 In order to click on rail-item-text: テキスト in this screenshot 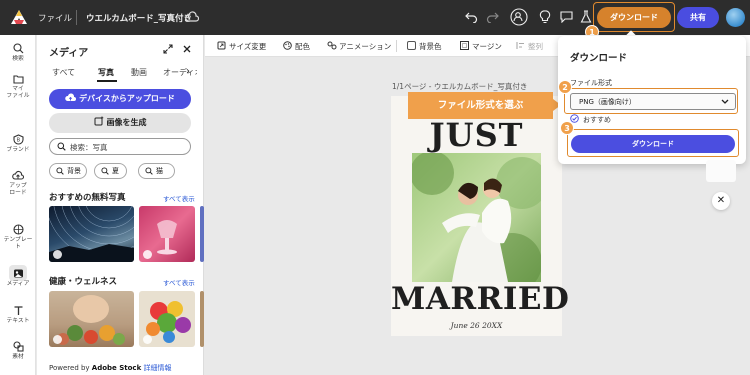, I will do `click(18, 315)`.